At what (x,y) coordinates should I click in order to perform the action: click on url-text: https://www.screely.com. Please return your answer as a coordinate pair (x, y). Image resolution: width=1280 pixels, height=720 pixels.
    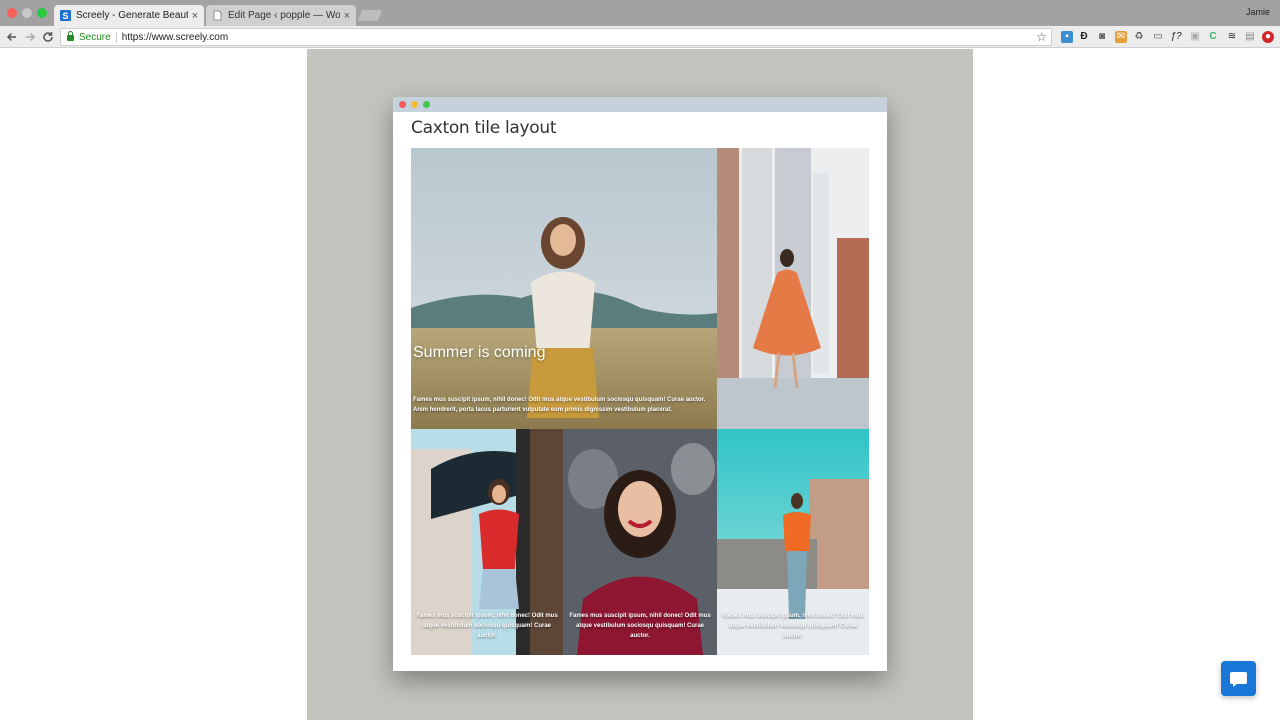
    Looking at the image, I should click on (175, 37).